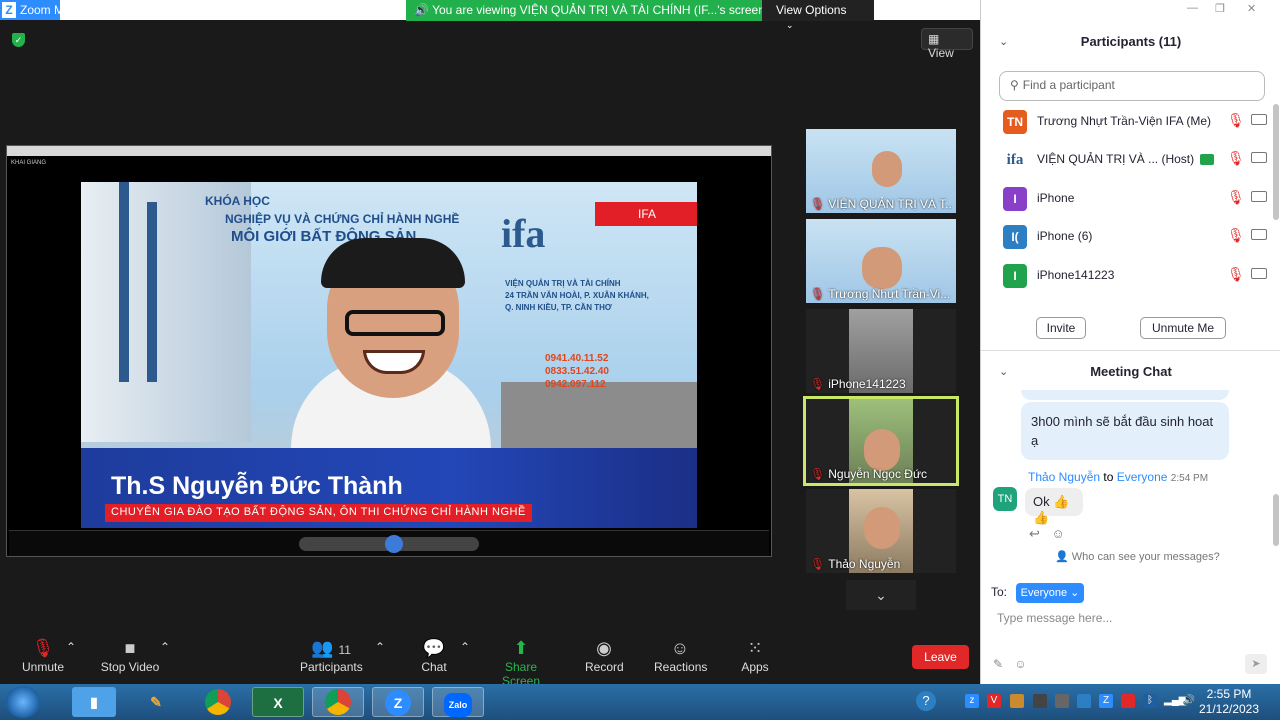 The height and width of the screenshot is (720, 1280). What do you see at coordinates (881, 351) in the screenshot?
I see `participant-thumbnail: 🎙 iPhone141223` at bounding box center [881, 351].